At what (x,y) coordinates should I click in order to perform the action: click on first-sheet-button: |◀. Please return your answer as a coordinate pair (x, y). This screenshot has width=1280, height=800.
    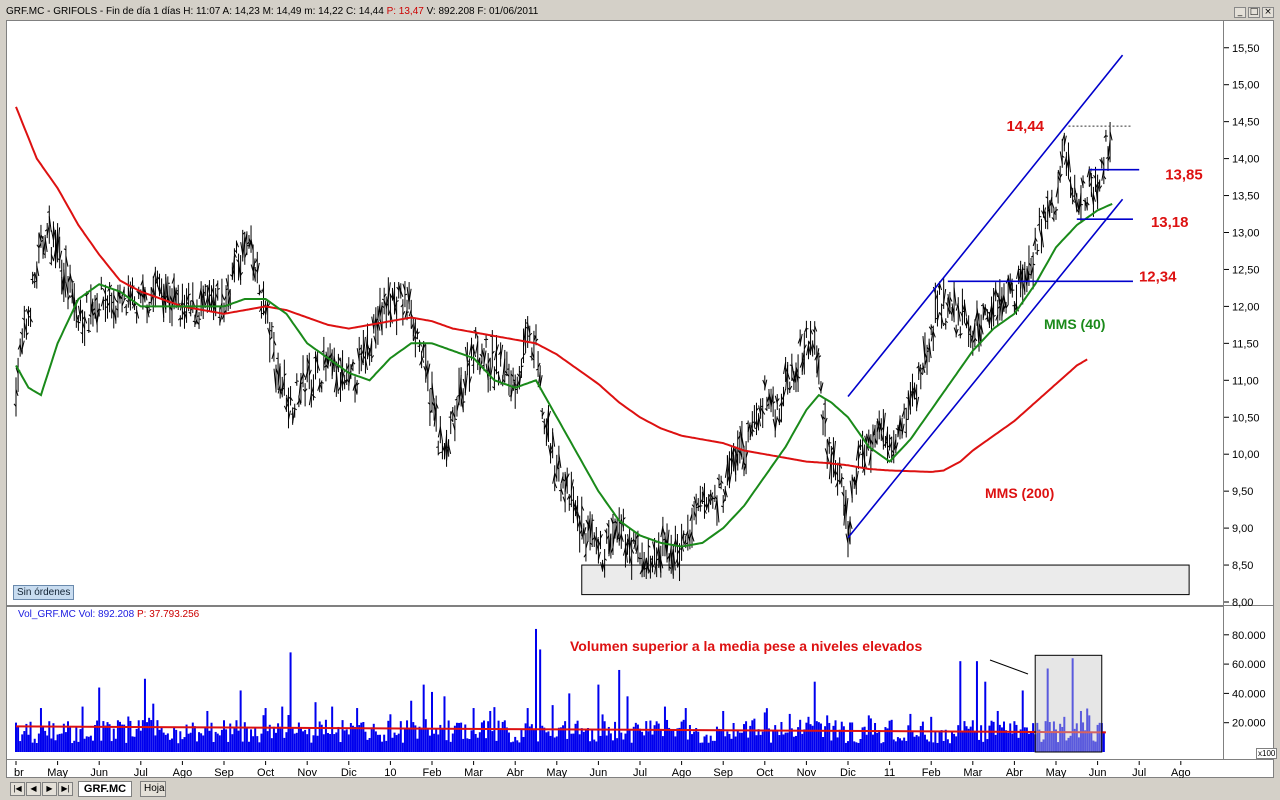
    Looking at the image, I should click on (17, 789).